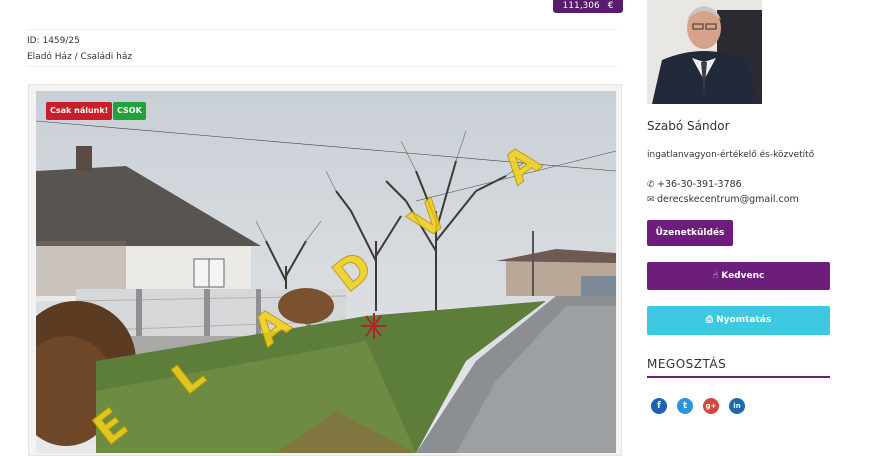 The height and width of the screenshot is (456, 870). Describe the element at coordinates (711, 406) in the screenshot. I see `googleplus-icon: g+` at that location.